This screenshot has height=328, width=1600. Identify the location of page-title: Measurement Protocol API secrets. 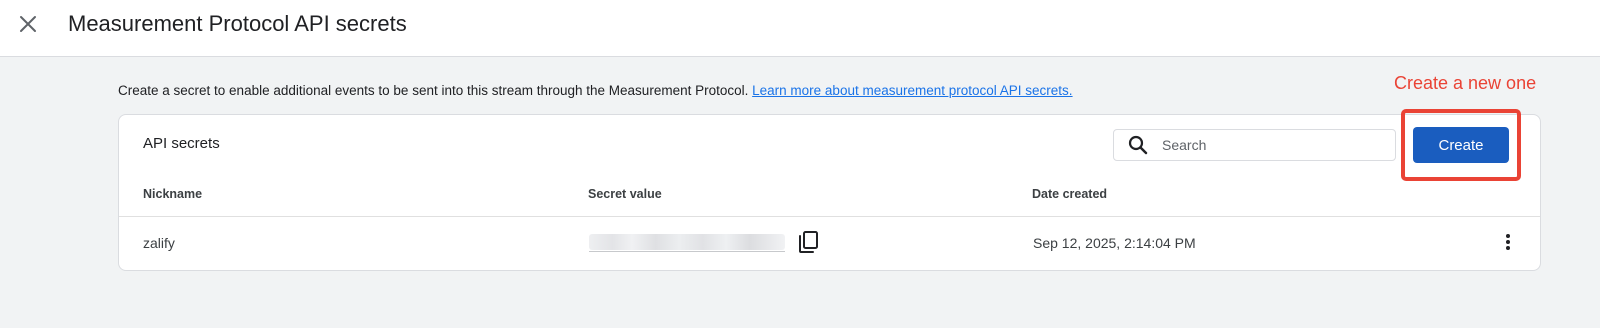
(237, 23).